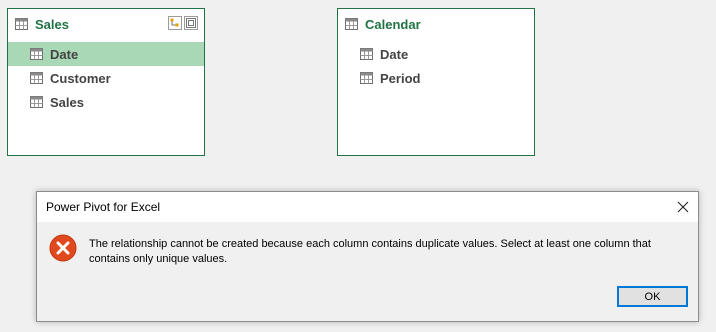  I want to click on dialog-title: Power Pivot for Excel, so click(103, 207).